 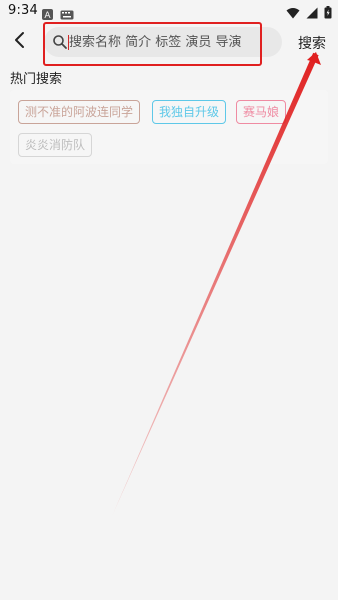 I want to click on hot-tag: 测不准的阿波连同学, so click(x=79, y=112).